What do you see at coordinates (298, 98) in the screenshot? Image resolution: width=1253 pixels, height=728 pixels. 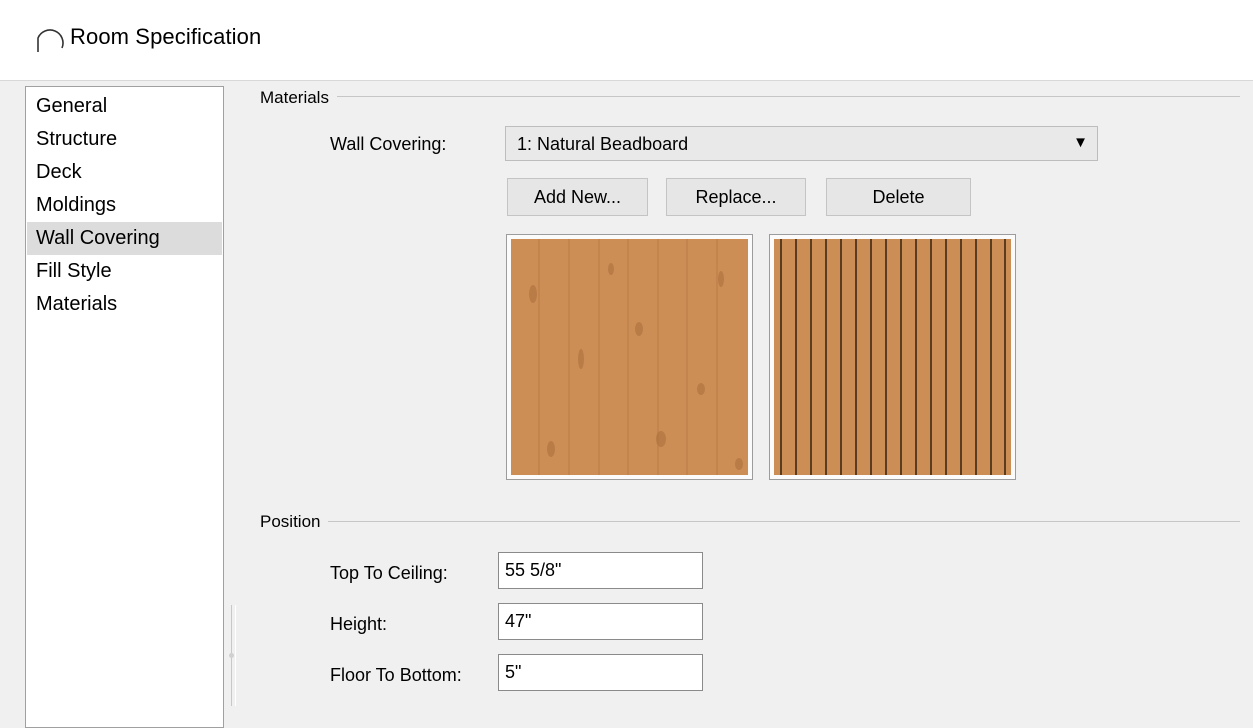 I see `materials-group-label: Materials` at bounding box center [298, 98].